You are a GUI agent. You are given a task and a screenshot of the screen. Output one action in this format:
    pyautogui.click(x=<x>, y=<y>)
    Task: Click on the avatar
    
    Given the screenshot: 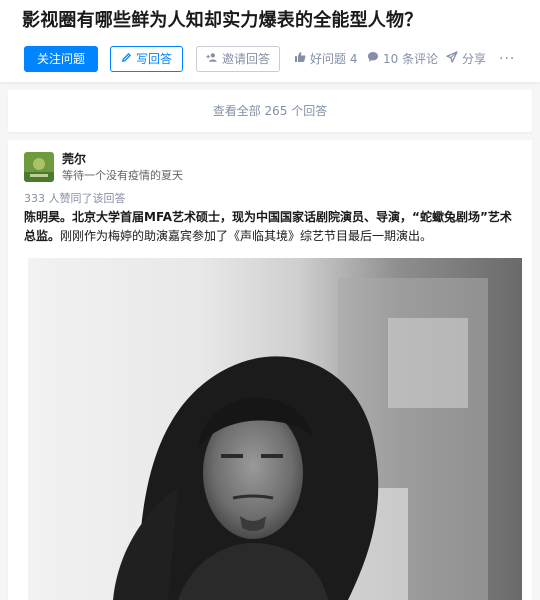 What is the action you would take?
    pyautogui.click(x=39, y=167)
    